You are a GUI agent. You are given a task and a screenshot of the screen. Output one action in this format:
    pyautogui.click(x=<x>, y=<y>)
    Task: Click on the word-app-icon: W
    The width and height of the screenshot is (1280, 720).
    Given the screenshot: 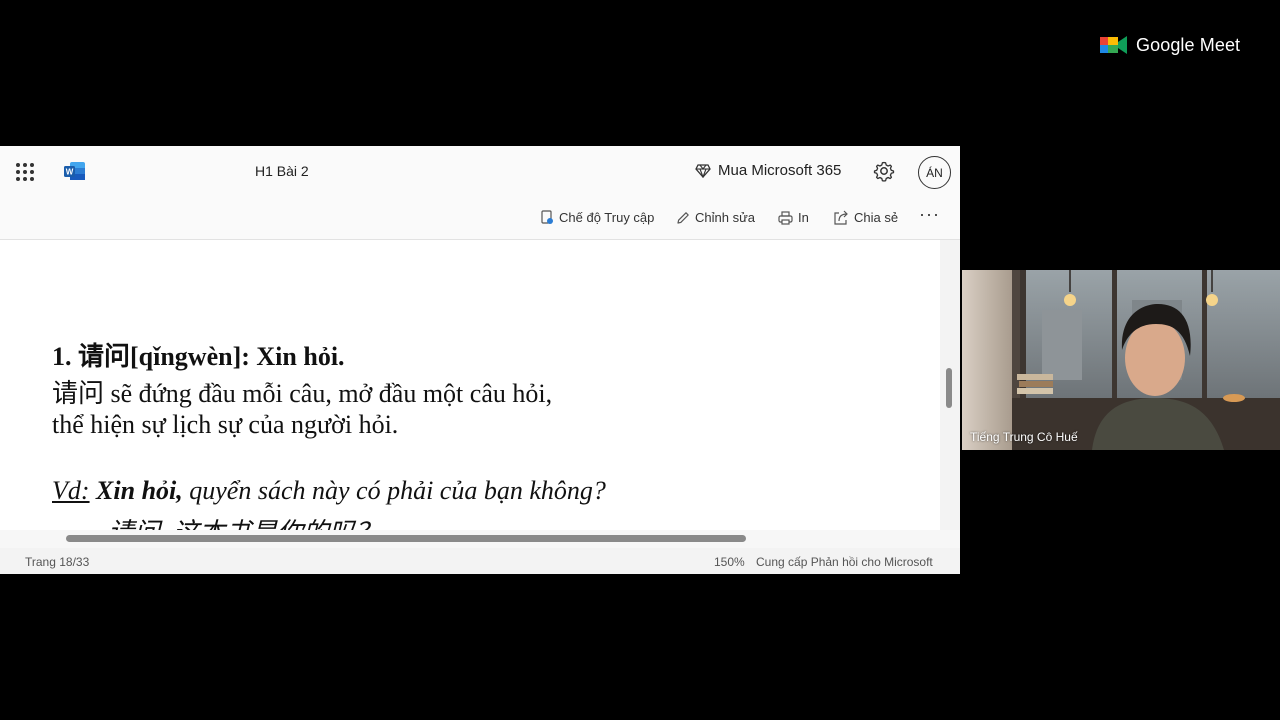 What is the action you would take?
    pyautogui.click(x=75, y=171)
    